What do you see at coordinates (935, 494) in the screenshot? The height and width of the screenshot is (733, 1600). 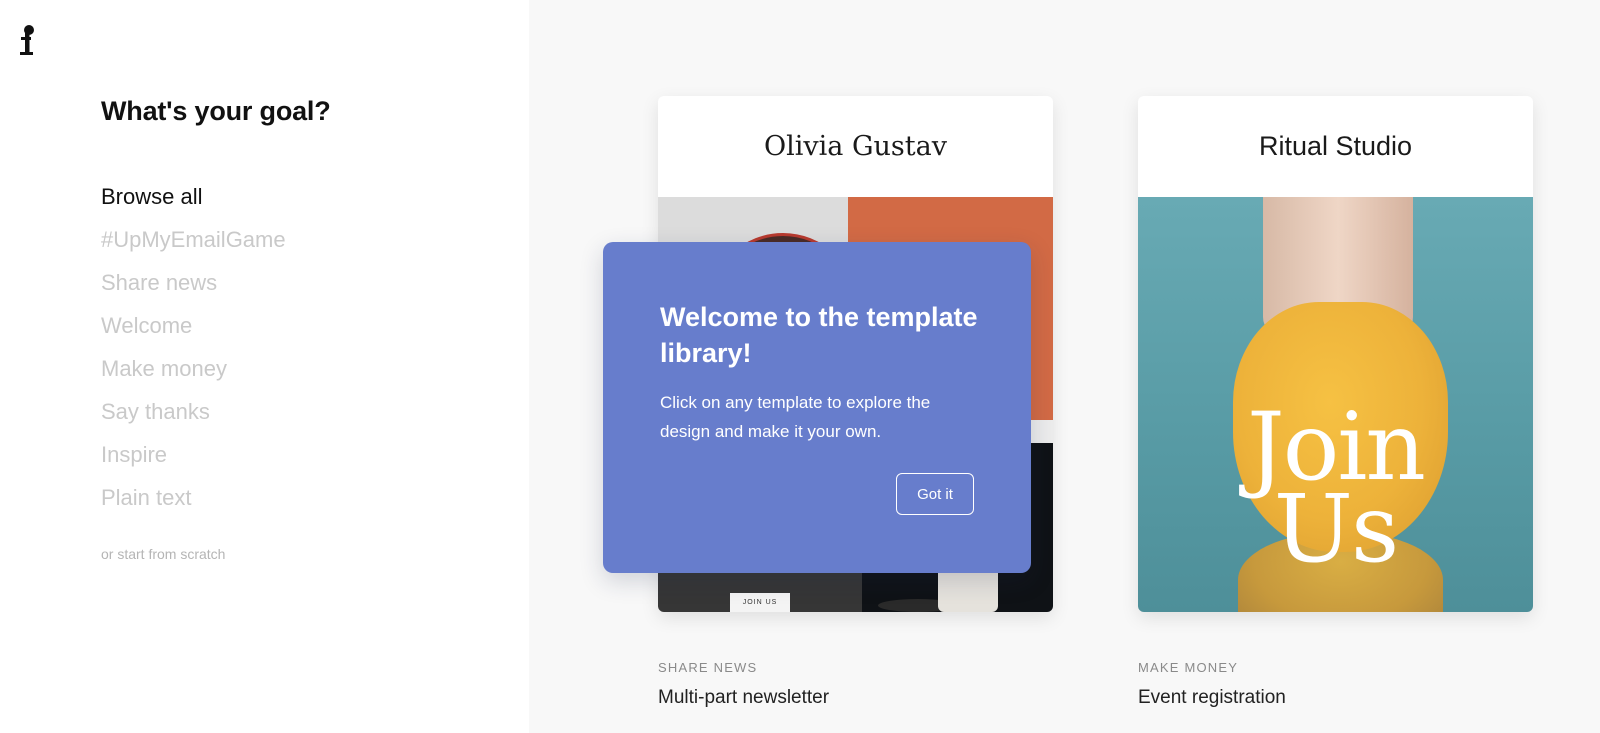 I see `got-it-button: Got it` at bounding box center [935, 494].